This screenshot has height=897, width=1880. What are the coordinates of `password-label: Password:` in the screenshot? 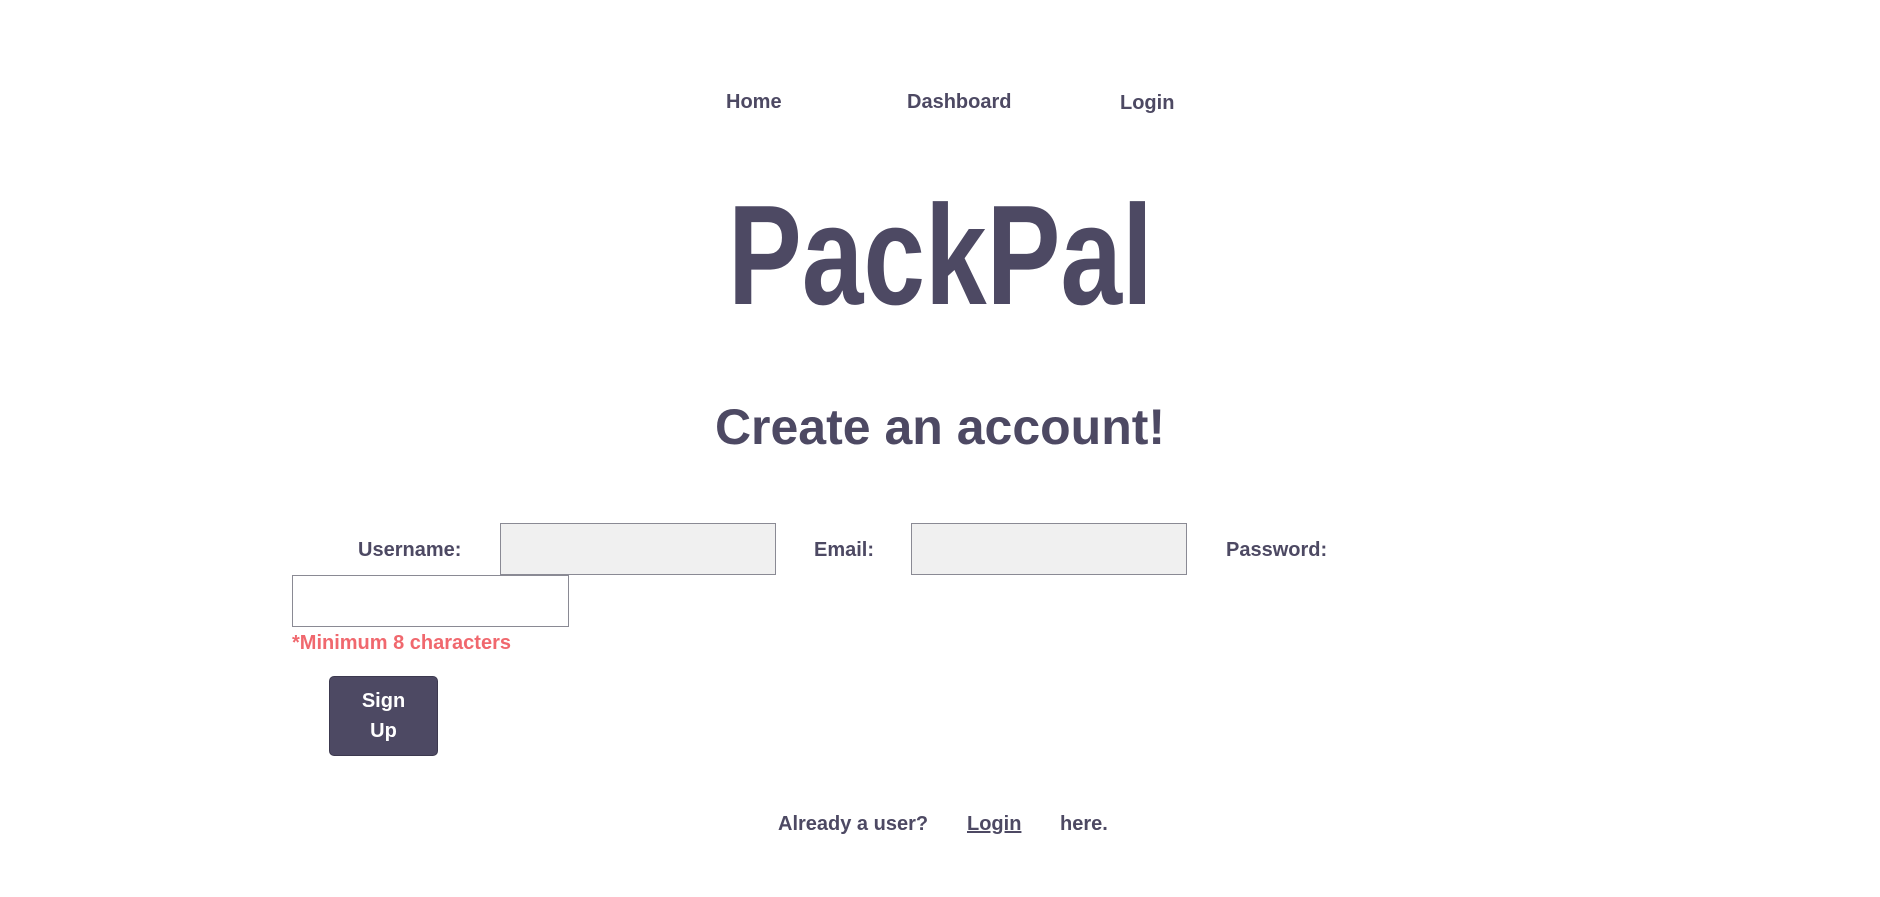 It's located at (1277, 550).